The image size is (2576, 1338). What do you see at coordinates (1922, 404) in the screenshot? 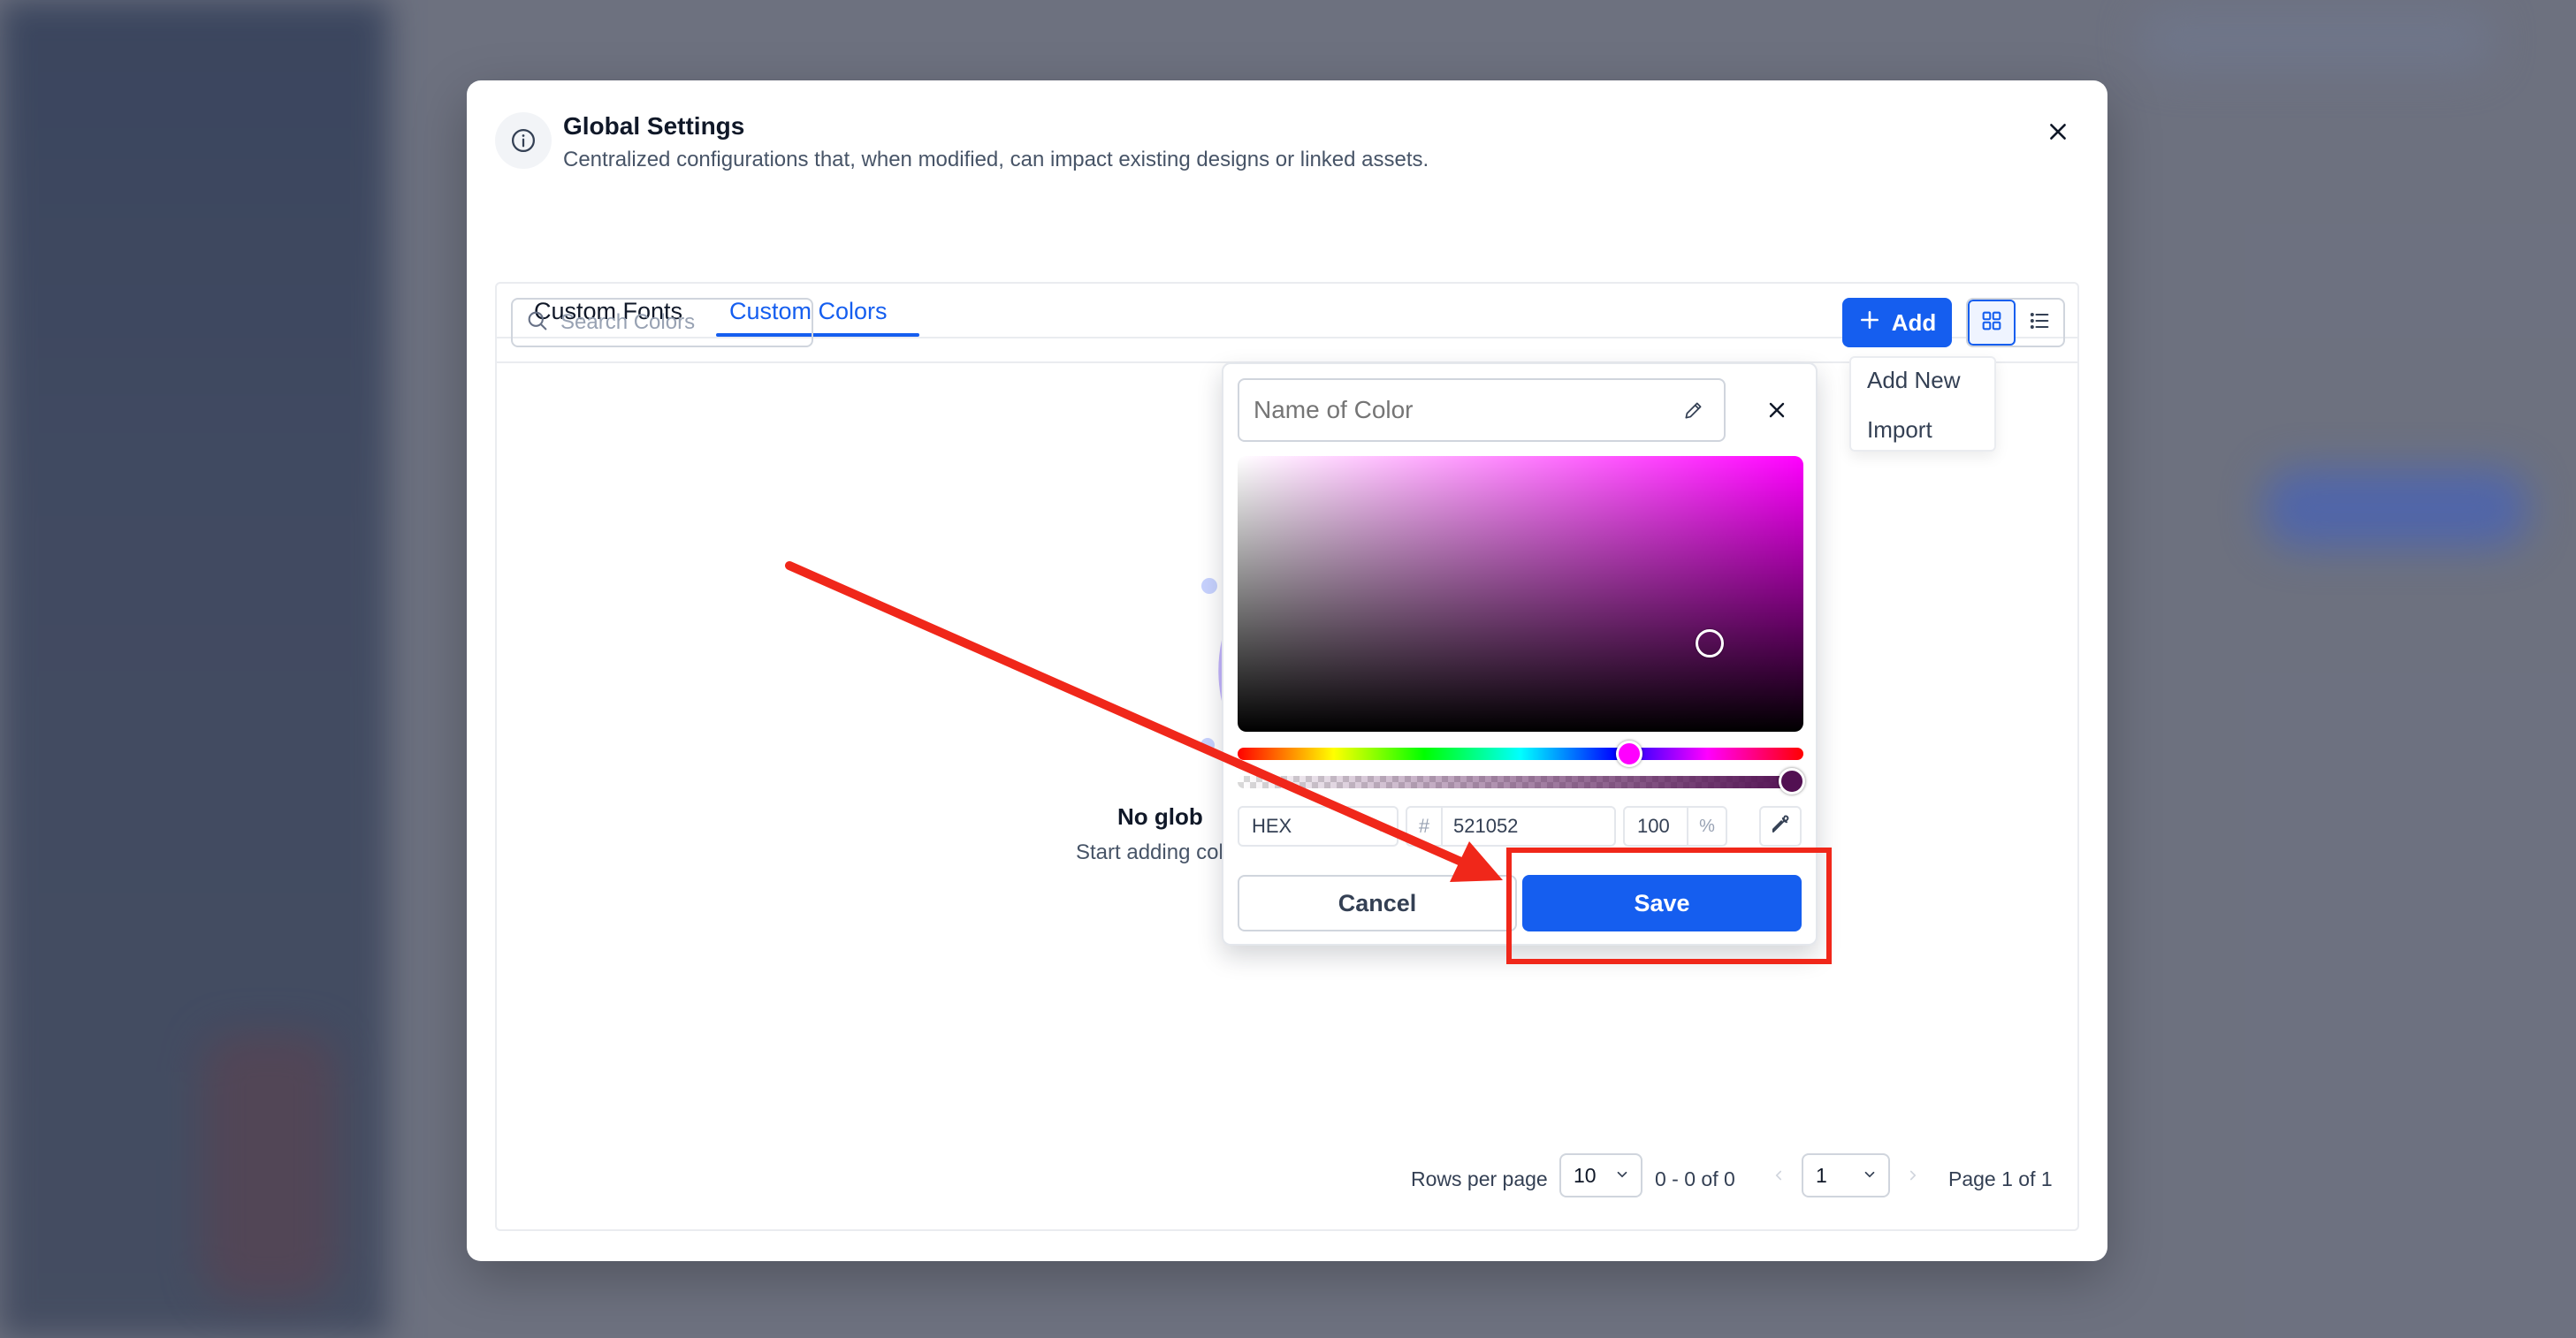
I see `add-dropdown-menu: Add New Import` at bounding box center [1922, 404].